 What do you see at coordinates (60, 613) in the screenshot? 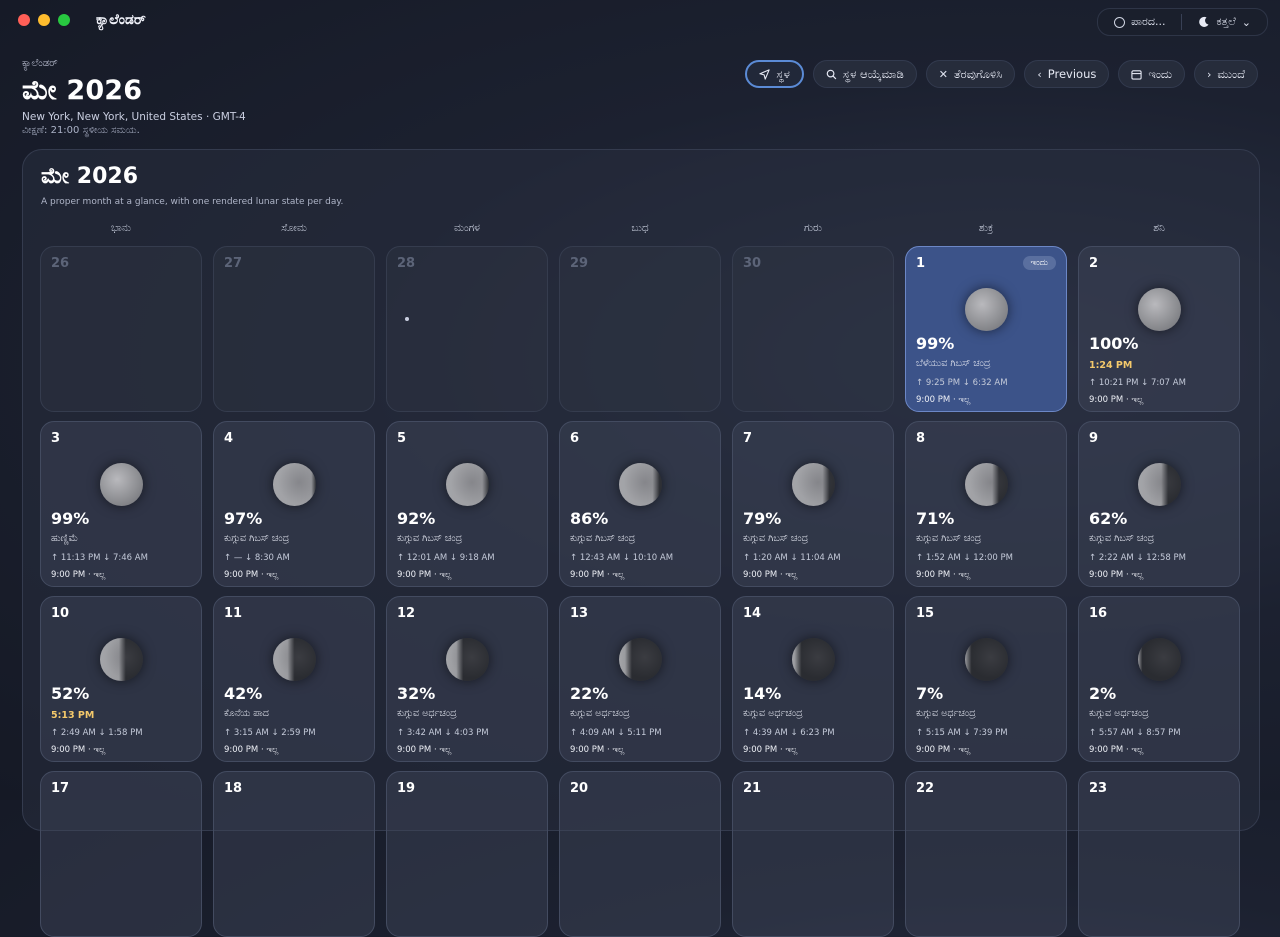
I see `day-number: 10` at bounding box center [60, 613].